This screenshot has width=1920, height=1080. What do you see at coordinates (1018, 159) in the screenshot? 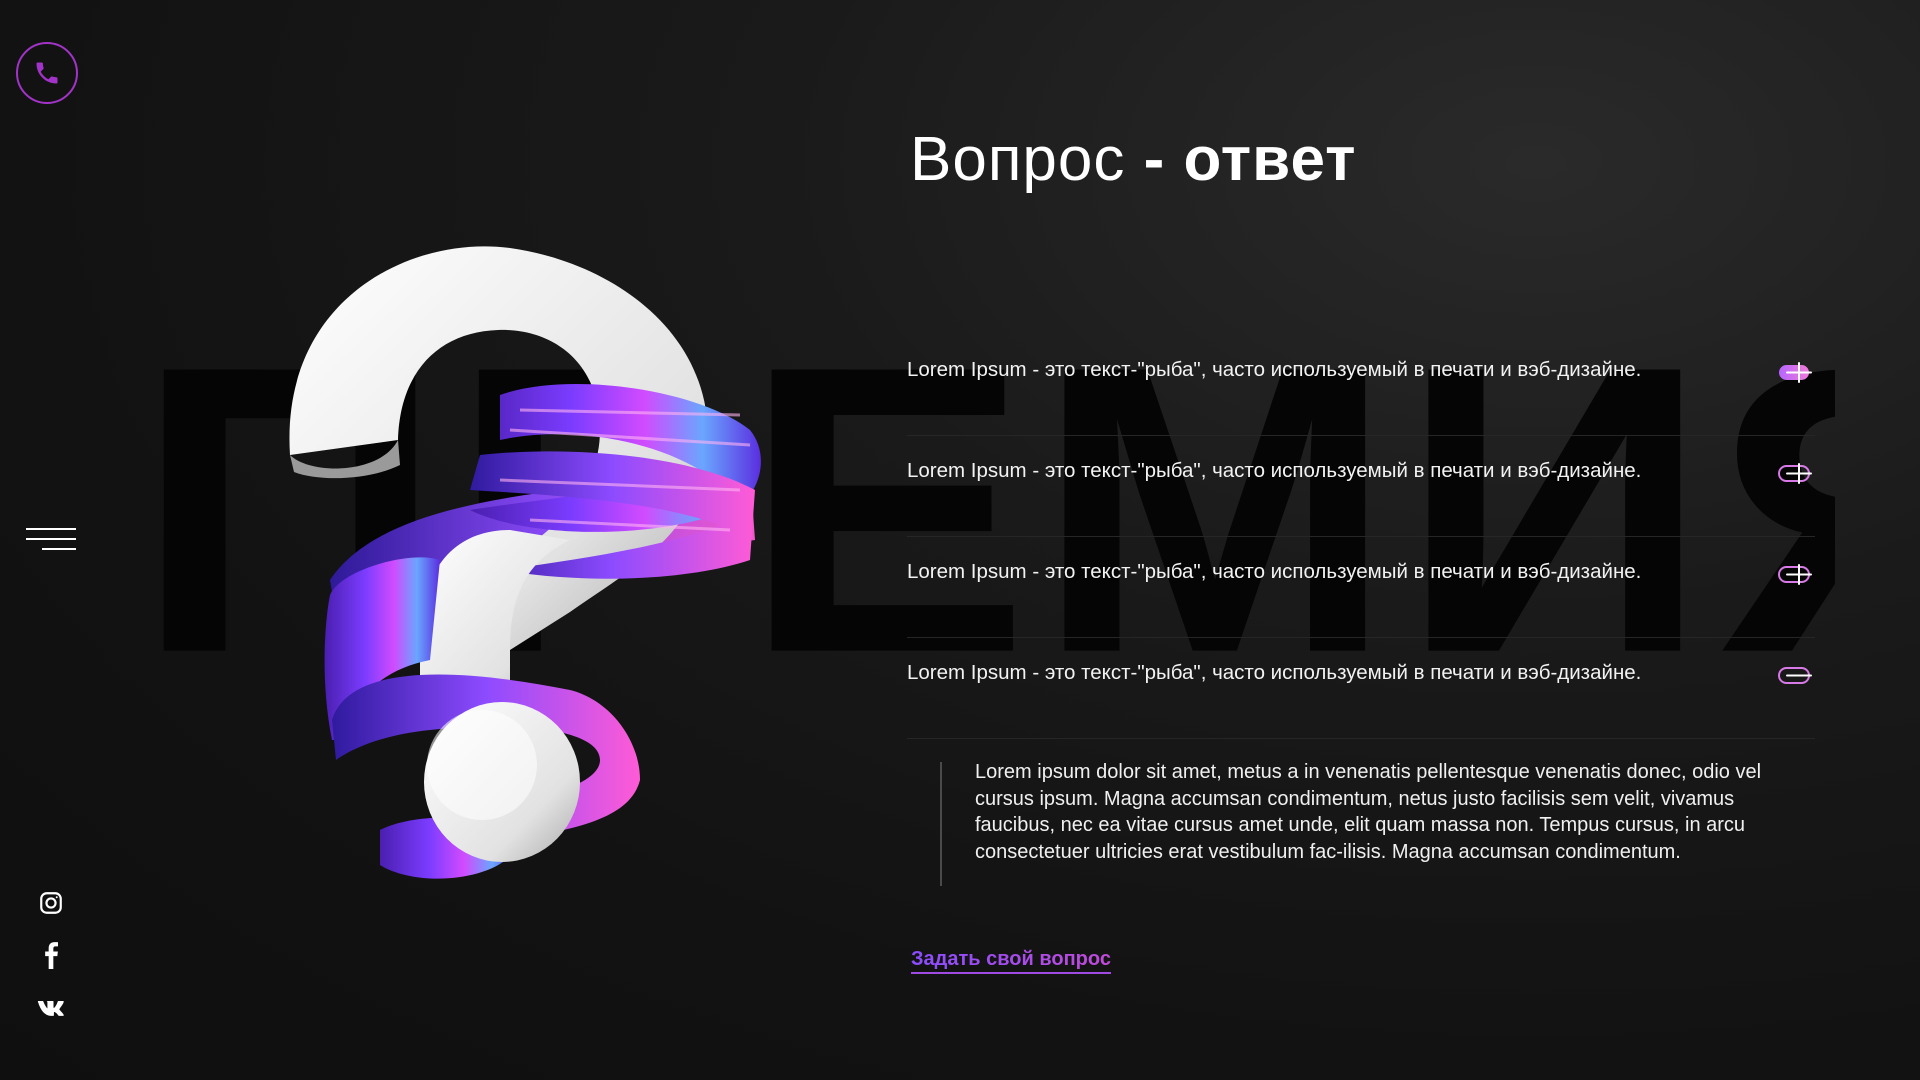
I see `title-regular: Вопрос` at bounding box center [1018, 159].